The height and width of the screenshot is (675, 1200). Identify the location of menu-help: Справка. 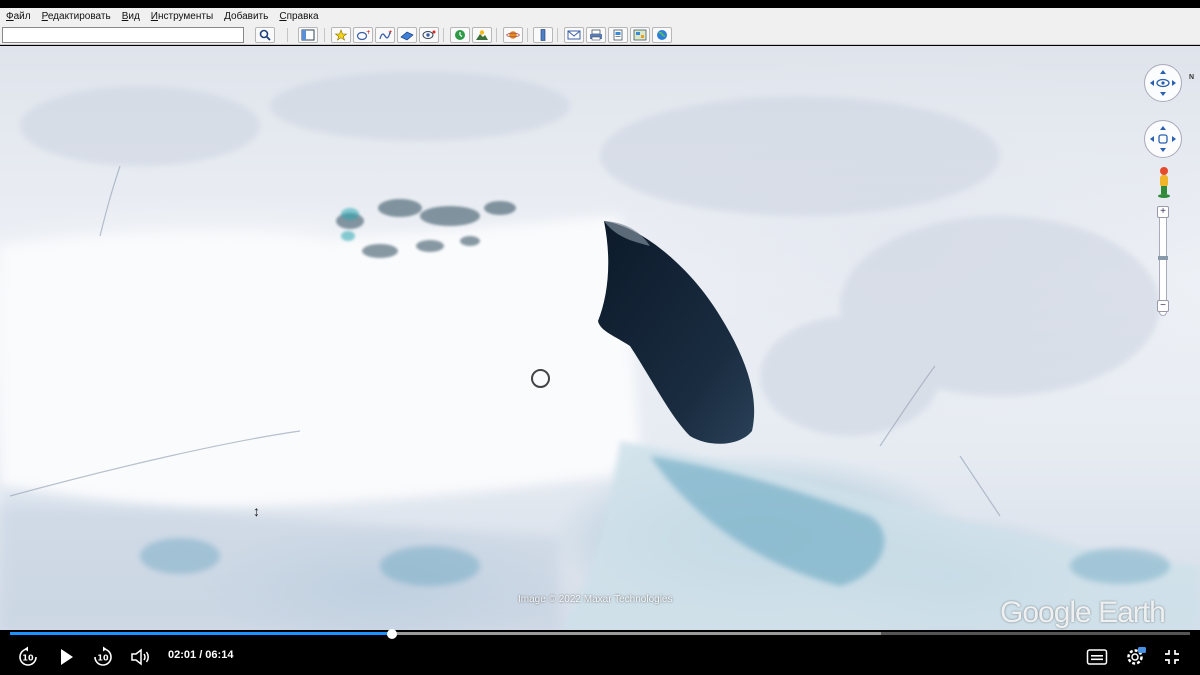
(298, 16).